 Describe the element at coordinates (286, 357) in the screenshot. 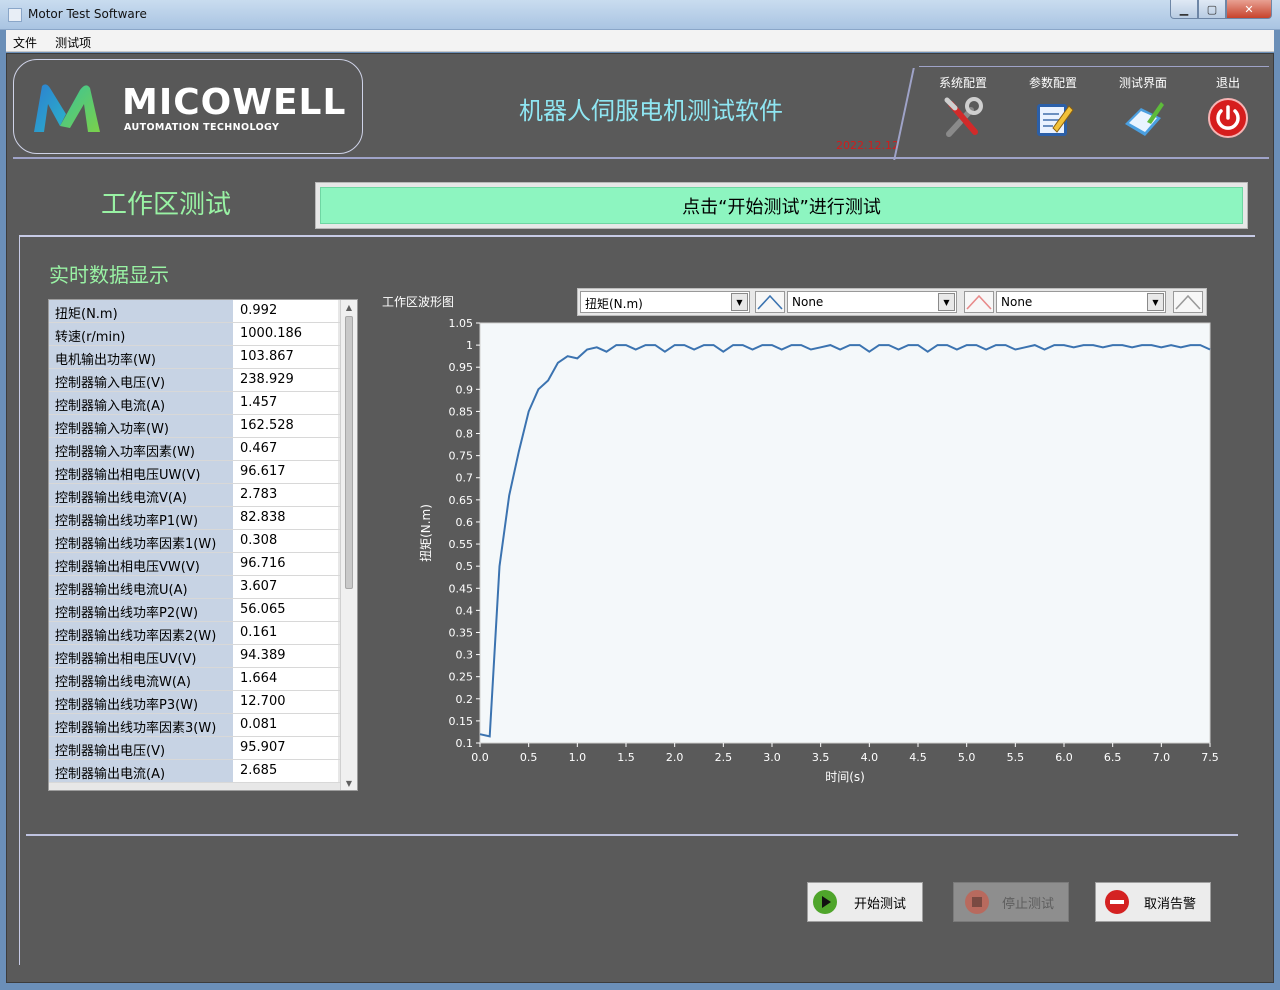

I see `table-row-value: 103.867` at that location.